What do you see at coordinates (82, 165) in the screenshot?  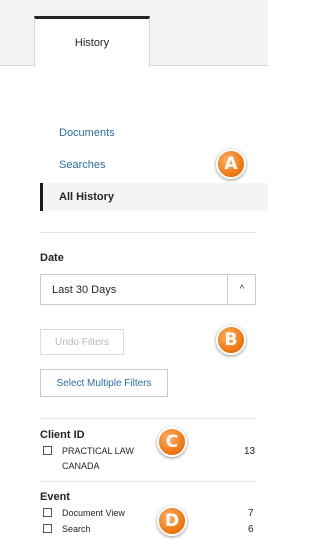 I see `nav-searches: Searches` at bounding box center [82, 165].